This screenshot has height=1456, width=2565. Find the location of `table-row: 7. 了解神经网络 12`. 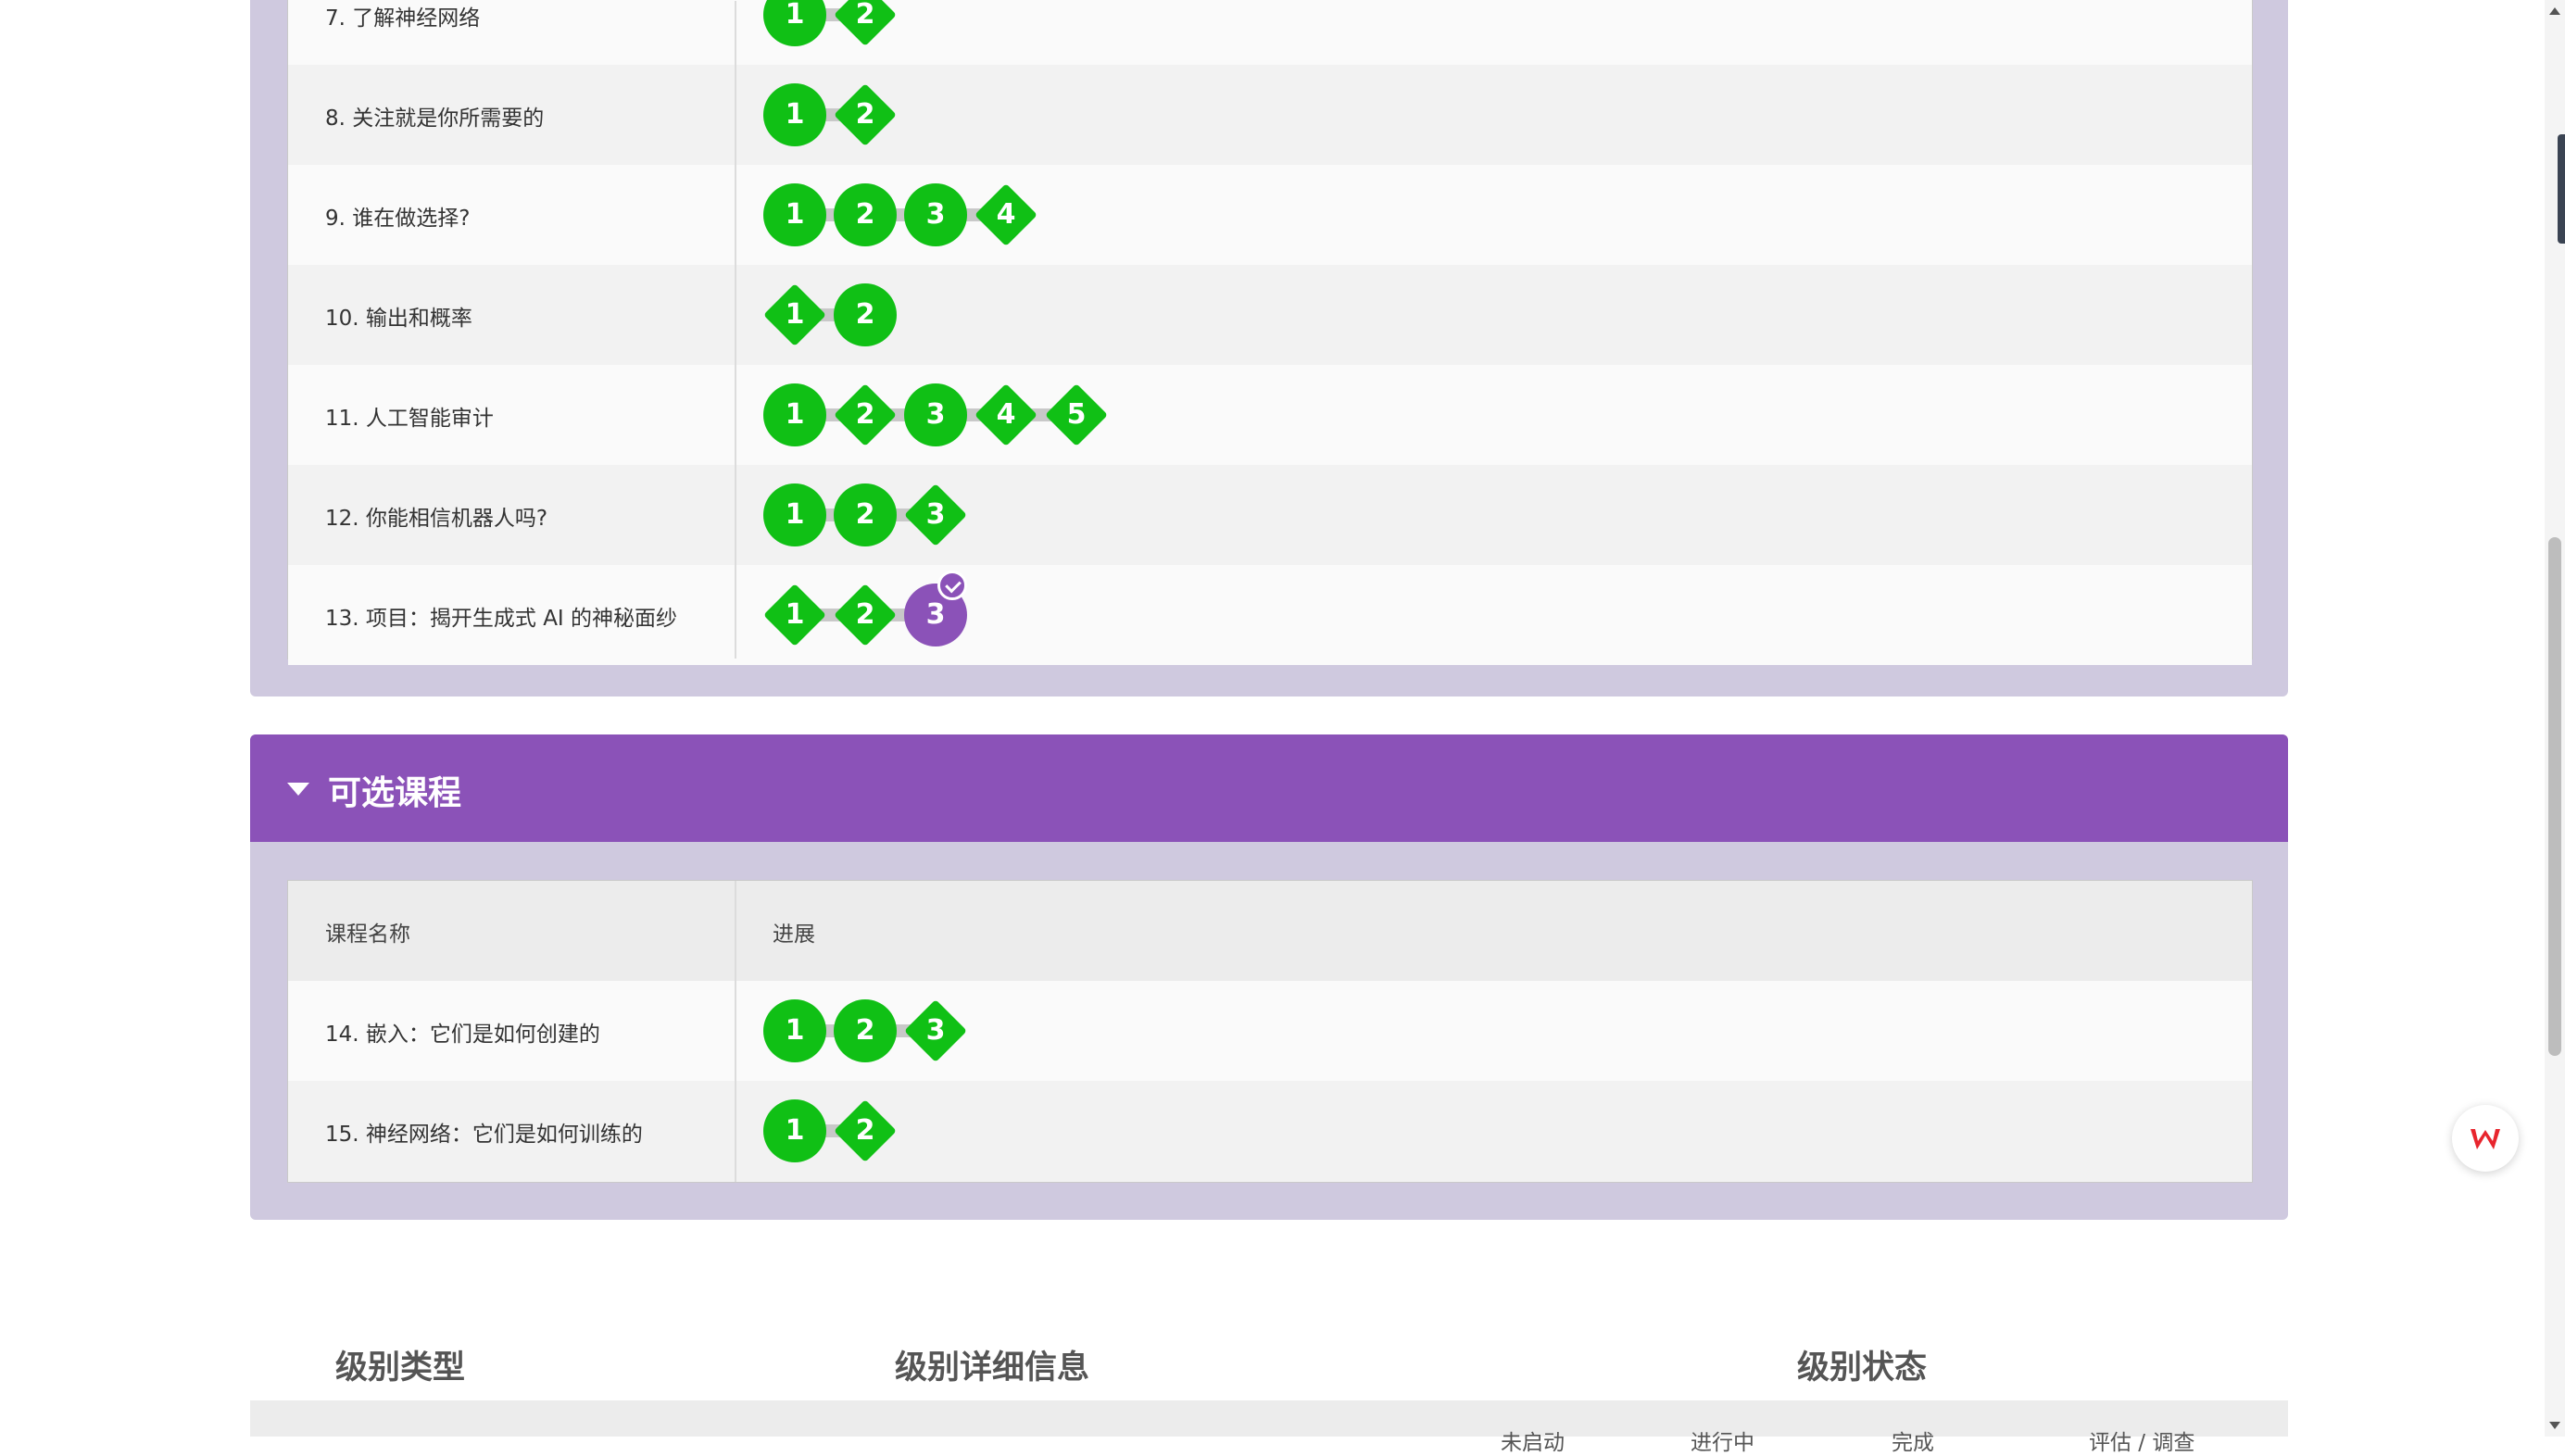

table-row: 7. 了解神经网络 12 is located at coordinates (1270, 32).